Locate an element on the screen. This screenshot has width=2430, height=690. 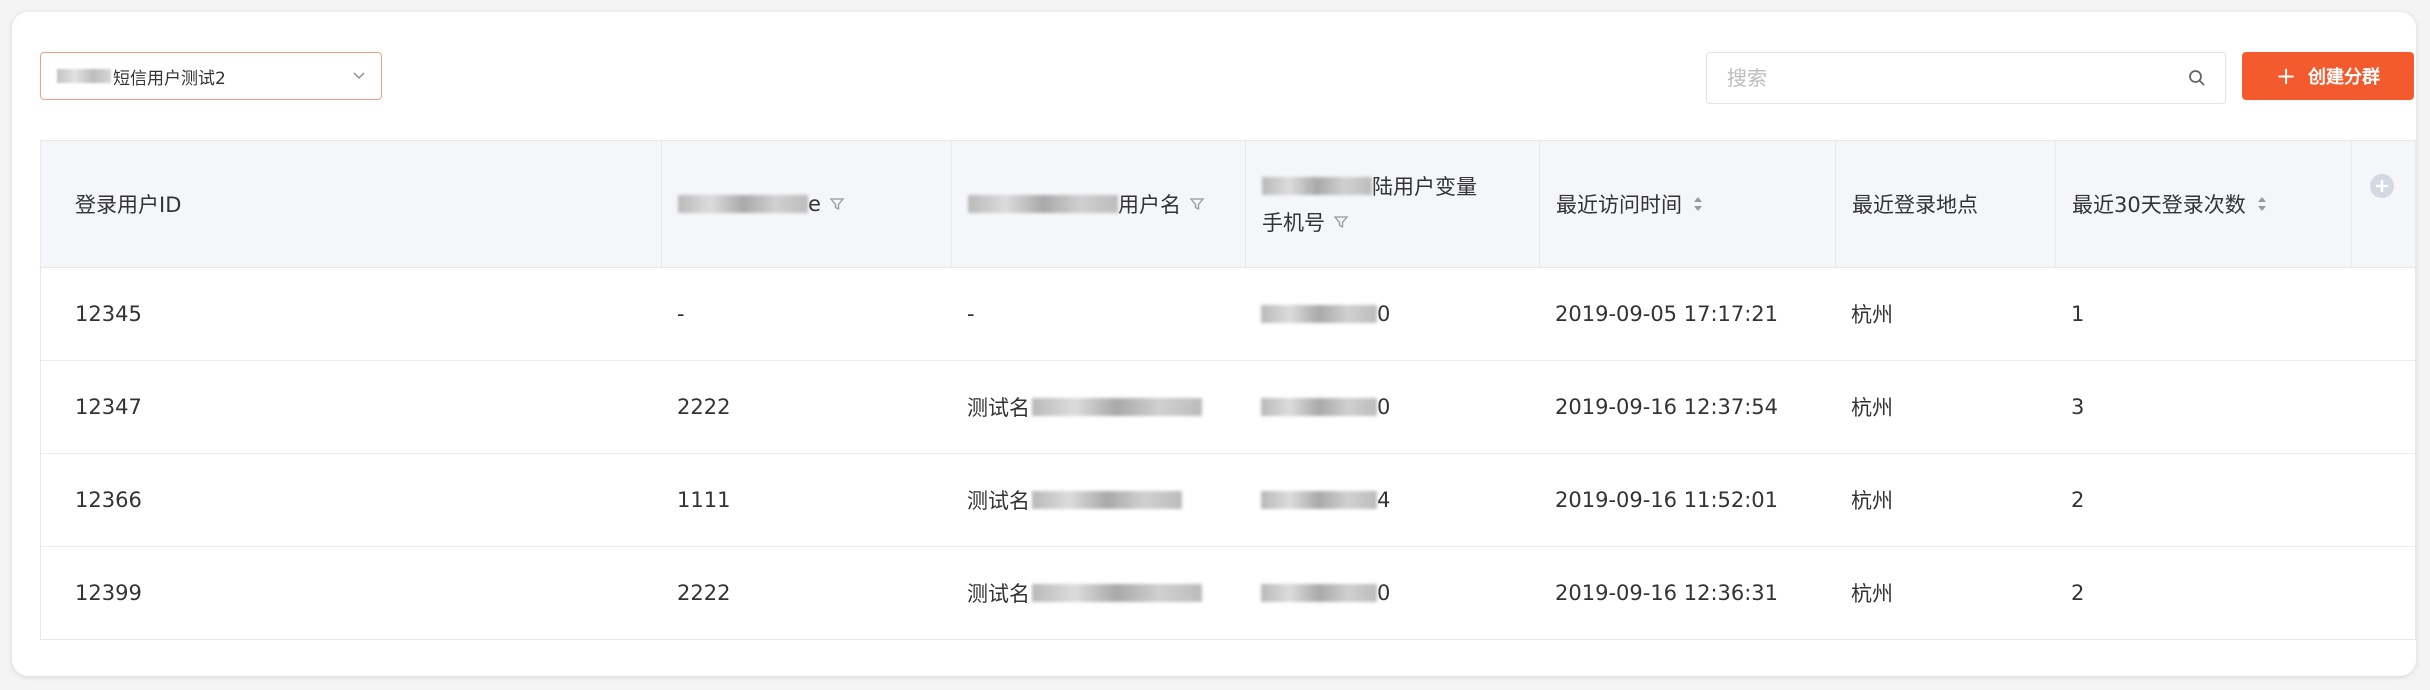
column-header-username: 用户名 is located at coordinates (1098, 204).